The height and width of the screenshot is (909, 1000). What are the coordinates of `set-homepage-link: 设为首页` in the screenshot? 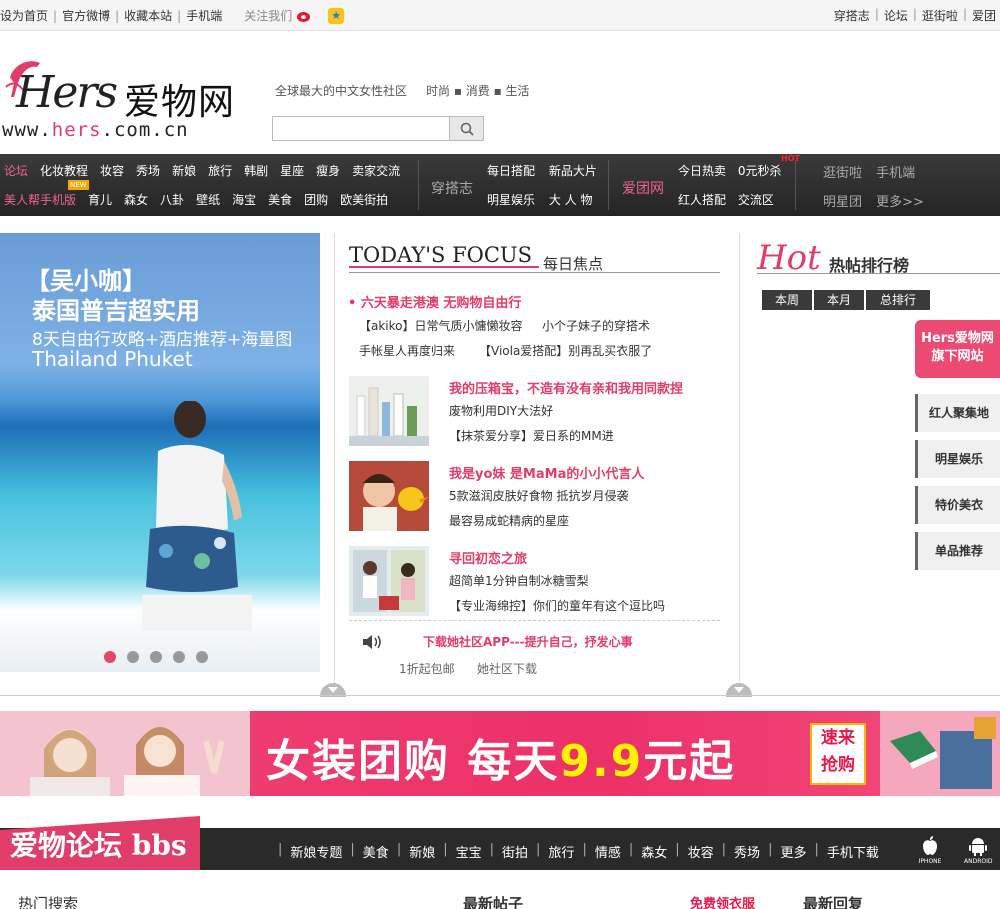 It's located at (24, 15).